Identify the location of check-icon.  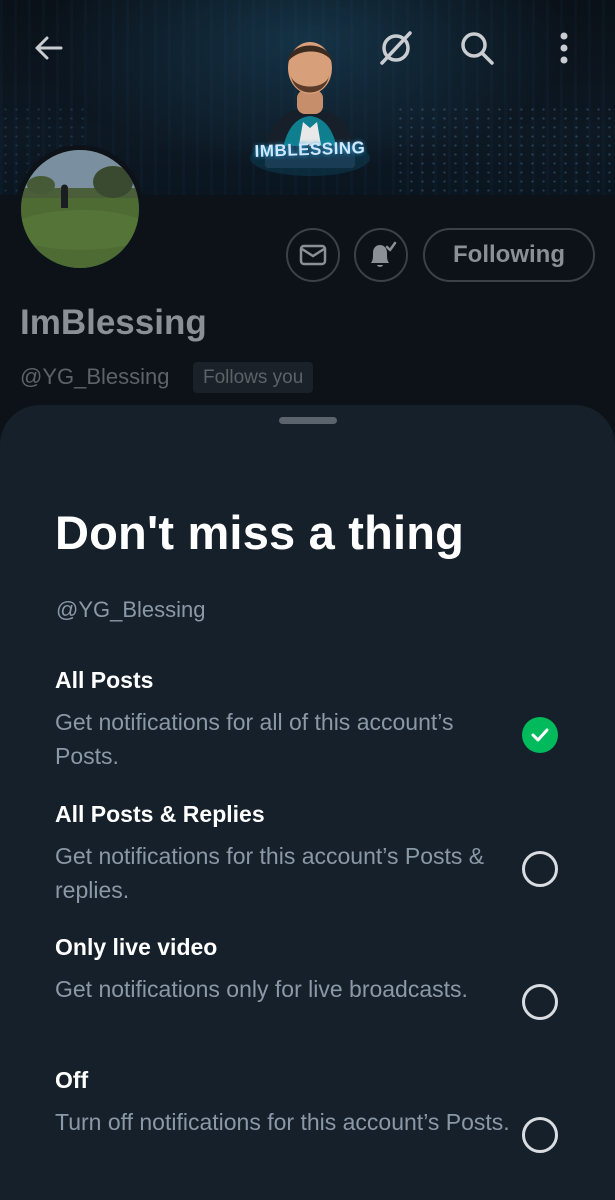
(540, 735).